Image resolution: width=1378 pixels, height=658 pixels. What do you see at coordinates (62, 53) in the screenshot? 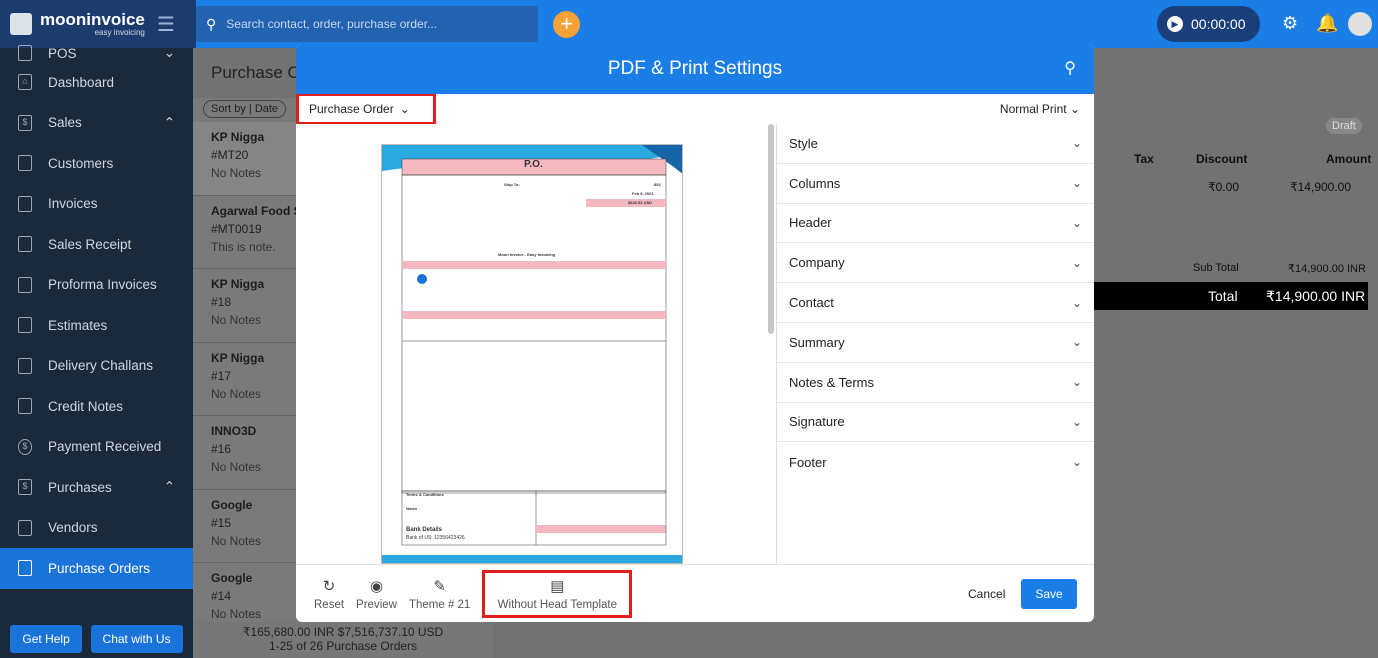
I see `sidebar-item-label: POS` at bounding box center [62, 53].